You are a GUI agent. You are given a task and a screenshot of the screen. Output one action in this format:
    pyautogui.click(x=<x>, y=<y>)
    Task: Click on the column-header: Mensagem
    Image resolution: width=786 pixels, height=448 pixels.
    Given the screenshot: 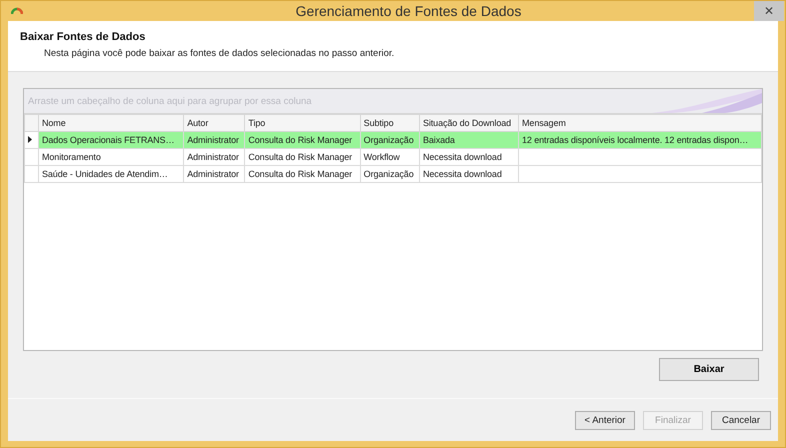 What is the action you would take?
    pyautogui.click(x=640, y=123)
    